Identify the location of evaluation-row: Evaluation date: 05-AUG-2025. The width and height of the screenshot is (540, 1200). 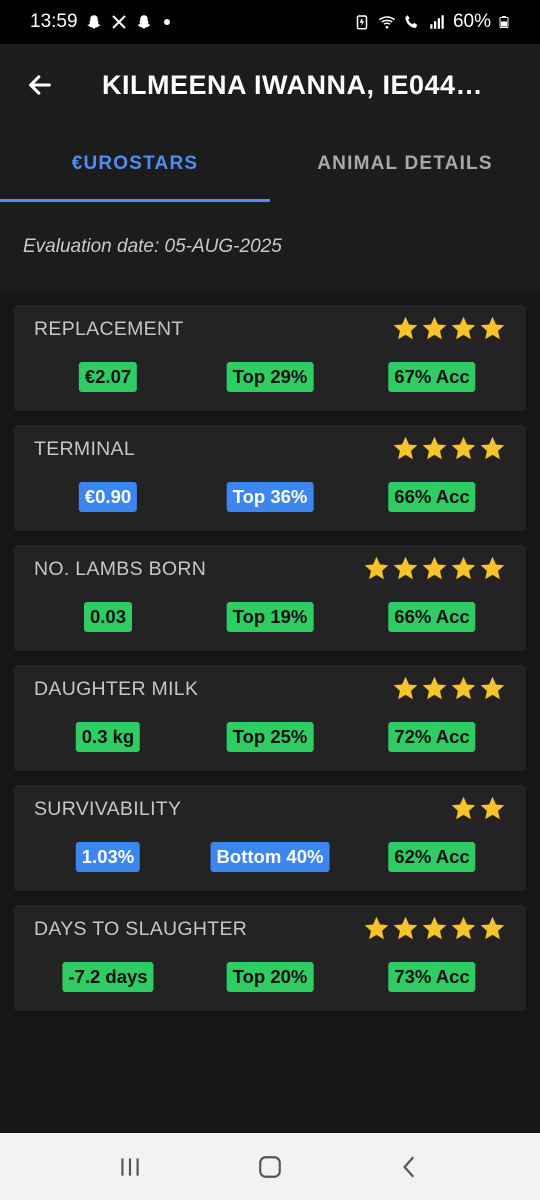
(270, 247).